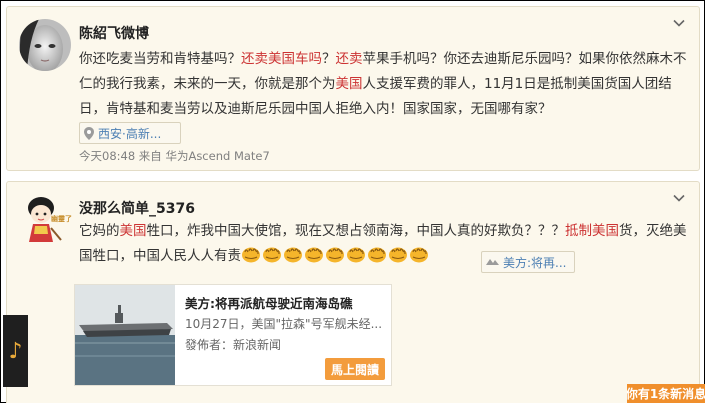 The image size is (707, 405). What do you see at coordinates (349, 59) in the screenshot?
I see `highlighted-text: 还卖` at bounding box center [349, 59].